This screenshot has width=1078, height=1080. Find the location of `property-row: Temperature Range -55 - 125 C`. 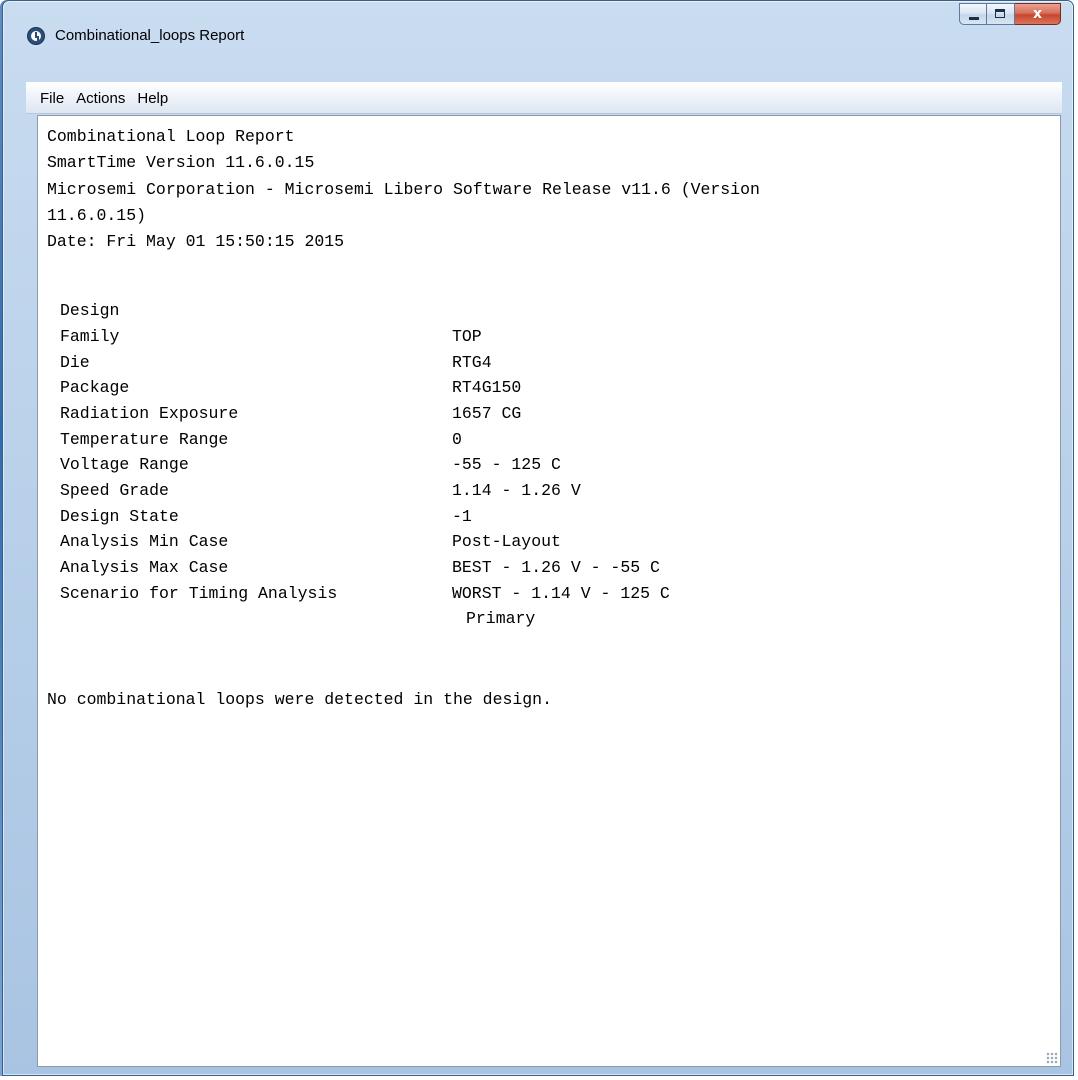

property-row: Temperature Range -55 - 125 C is located at coordinates (553, 438).